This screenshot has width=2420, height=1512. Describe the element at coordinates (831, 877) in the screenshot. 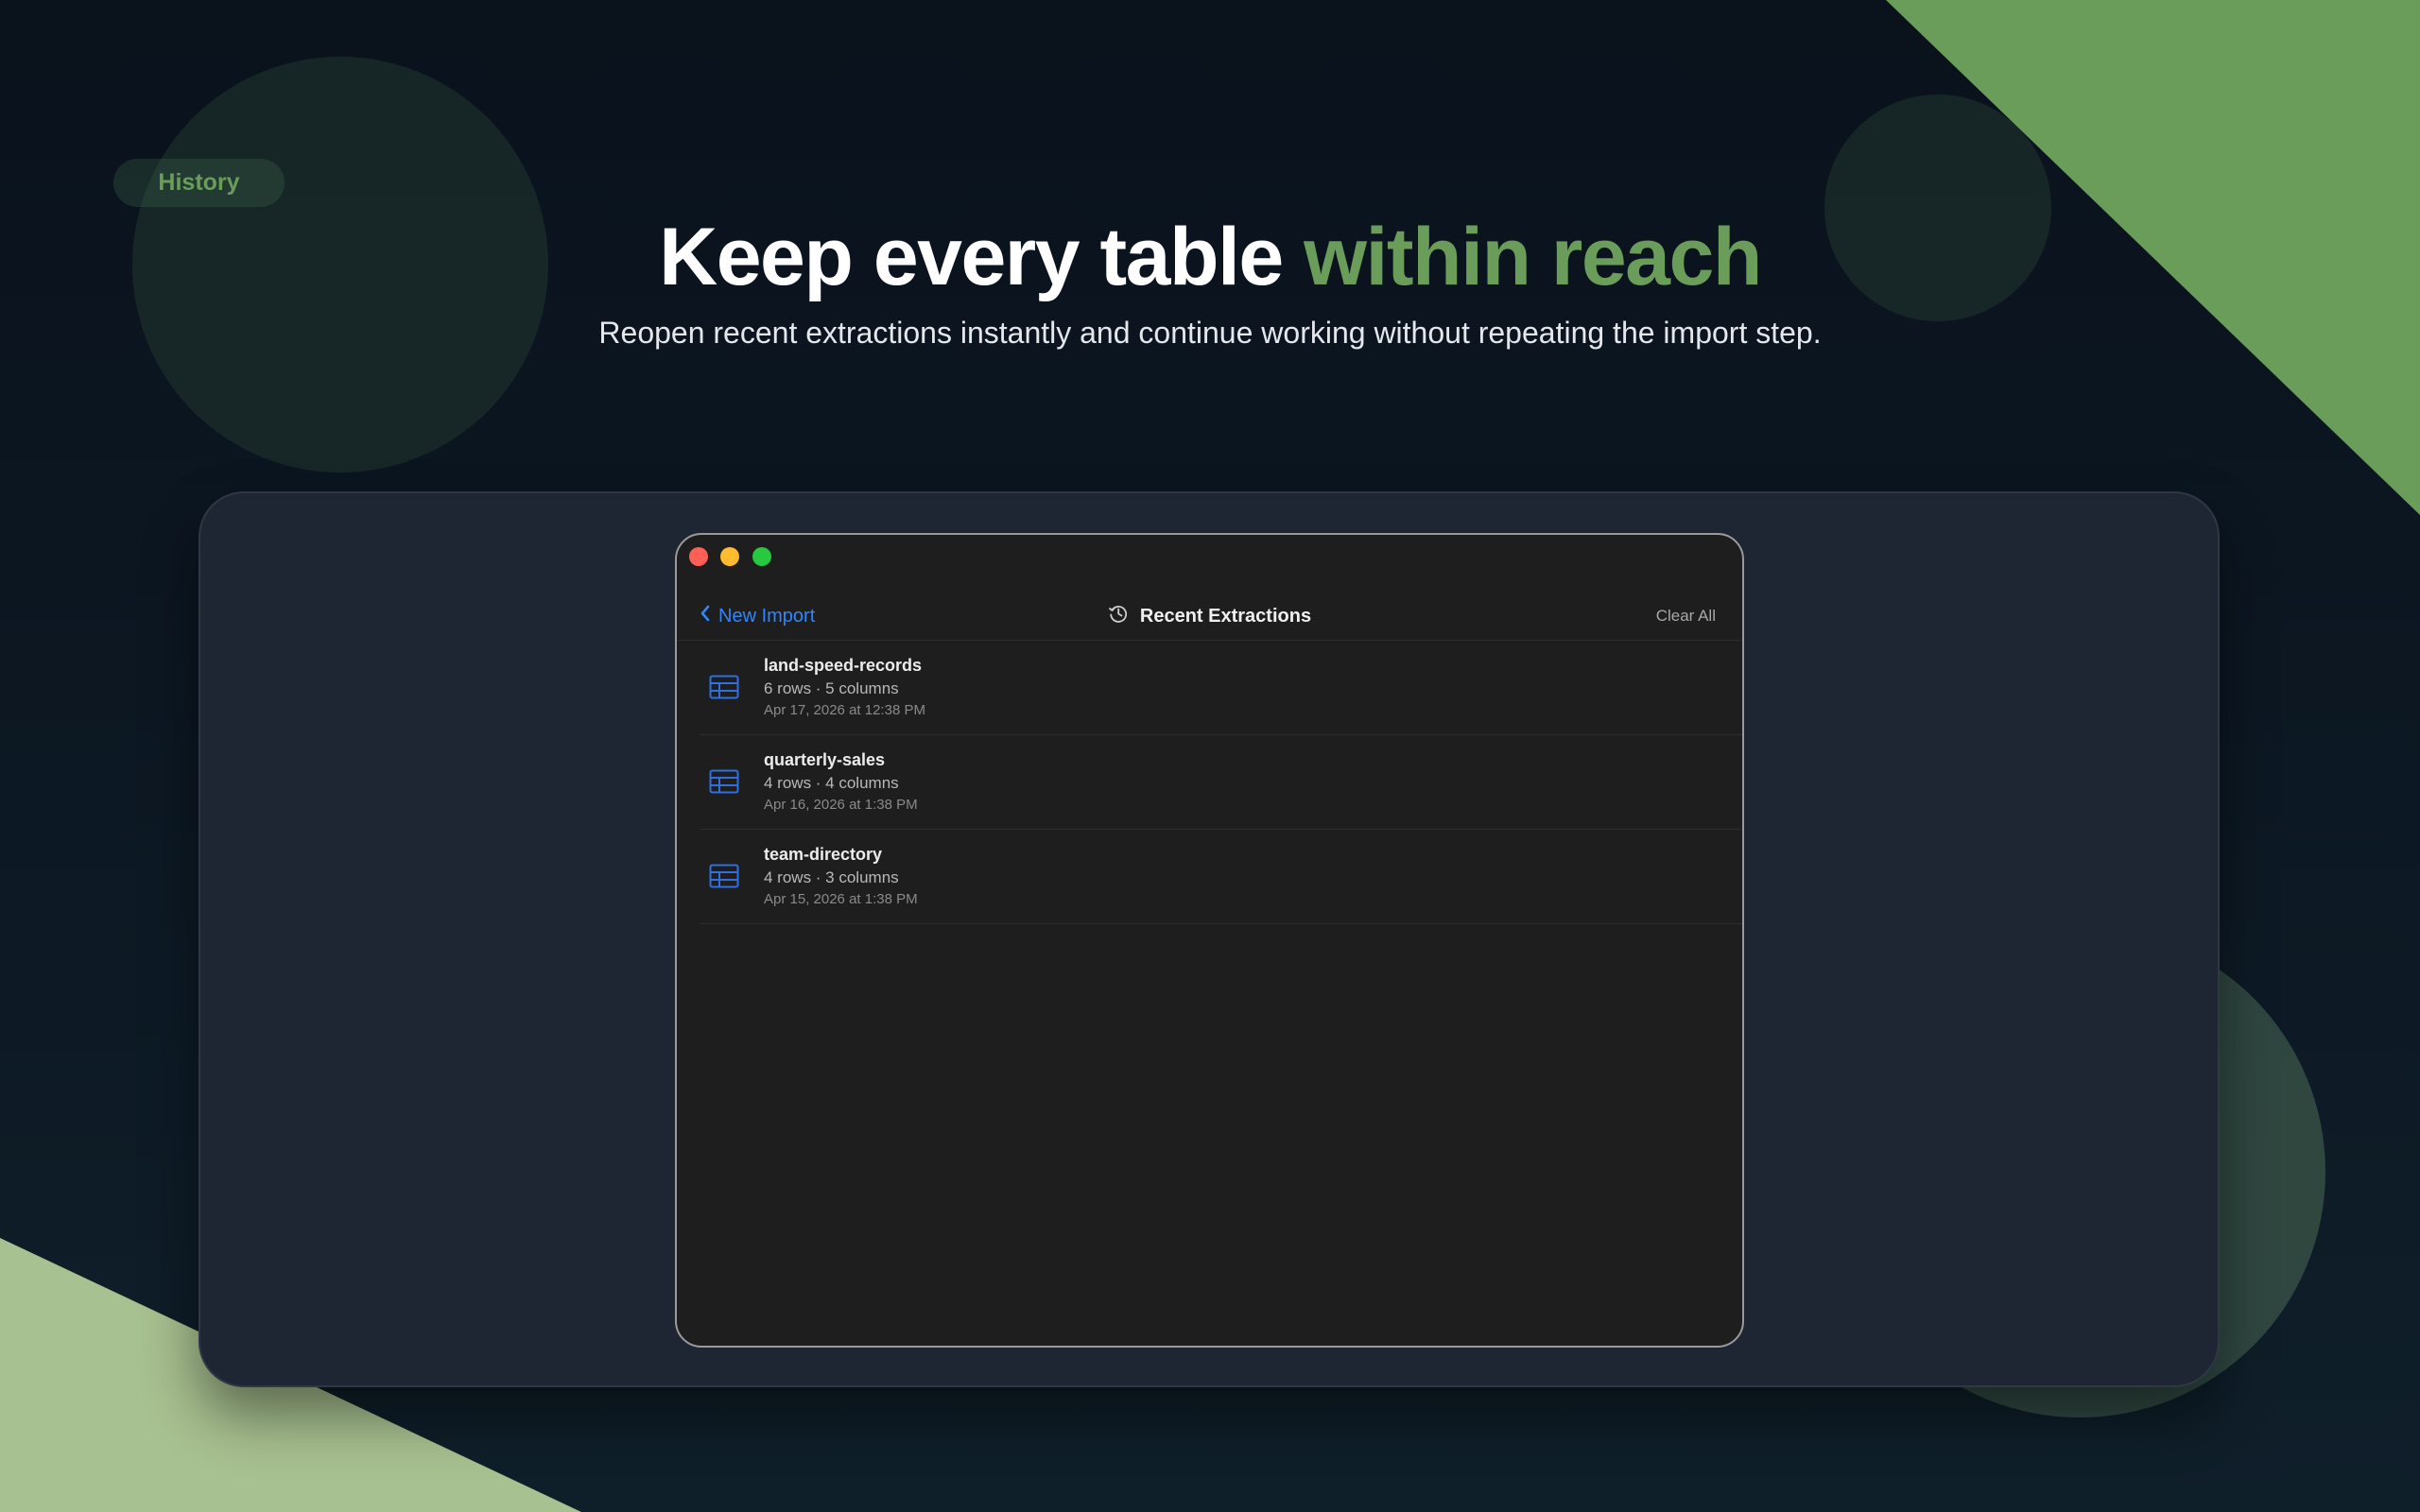

I see `item-meta: 4 rows · 3 columns` at that location.